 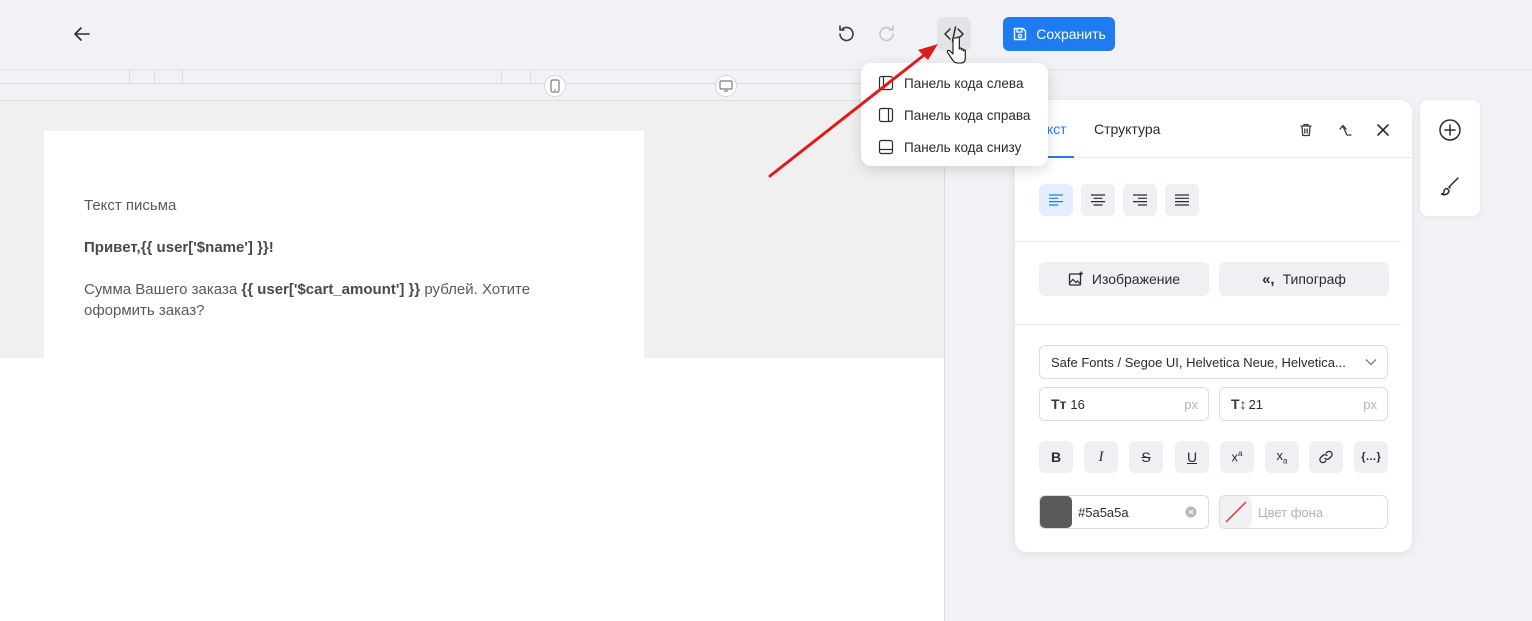 I want to click on arrow-left-icon, so click(x=82, y=34).